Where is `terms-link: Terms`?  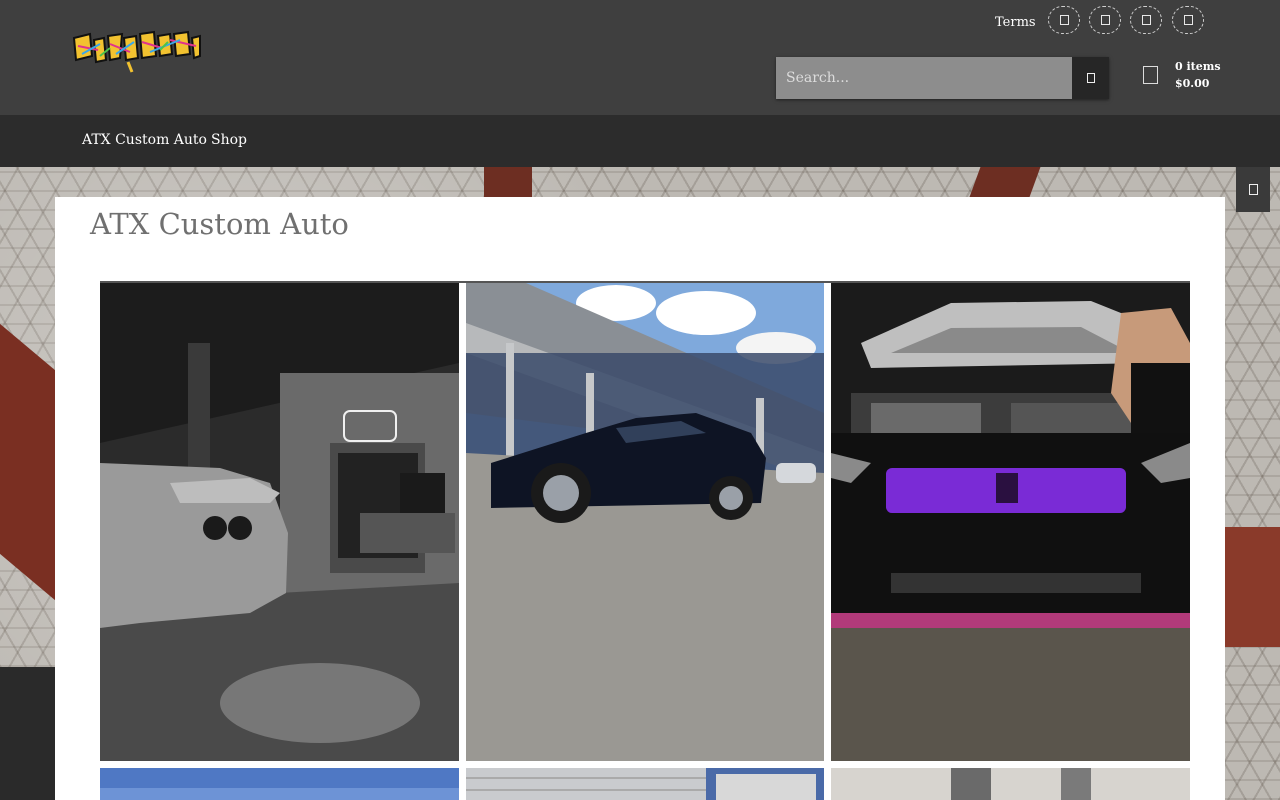 terms-link: Terms is located at coordinates (1015, 22).